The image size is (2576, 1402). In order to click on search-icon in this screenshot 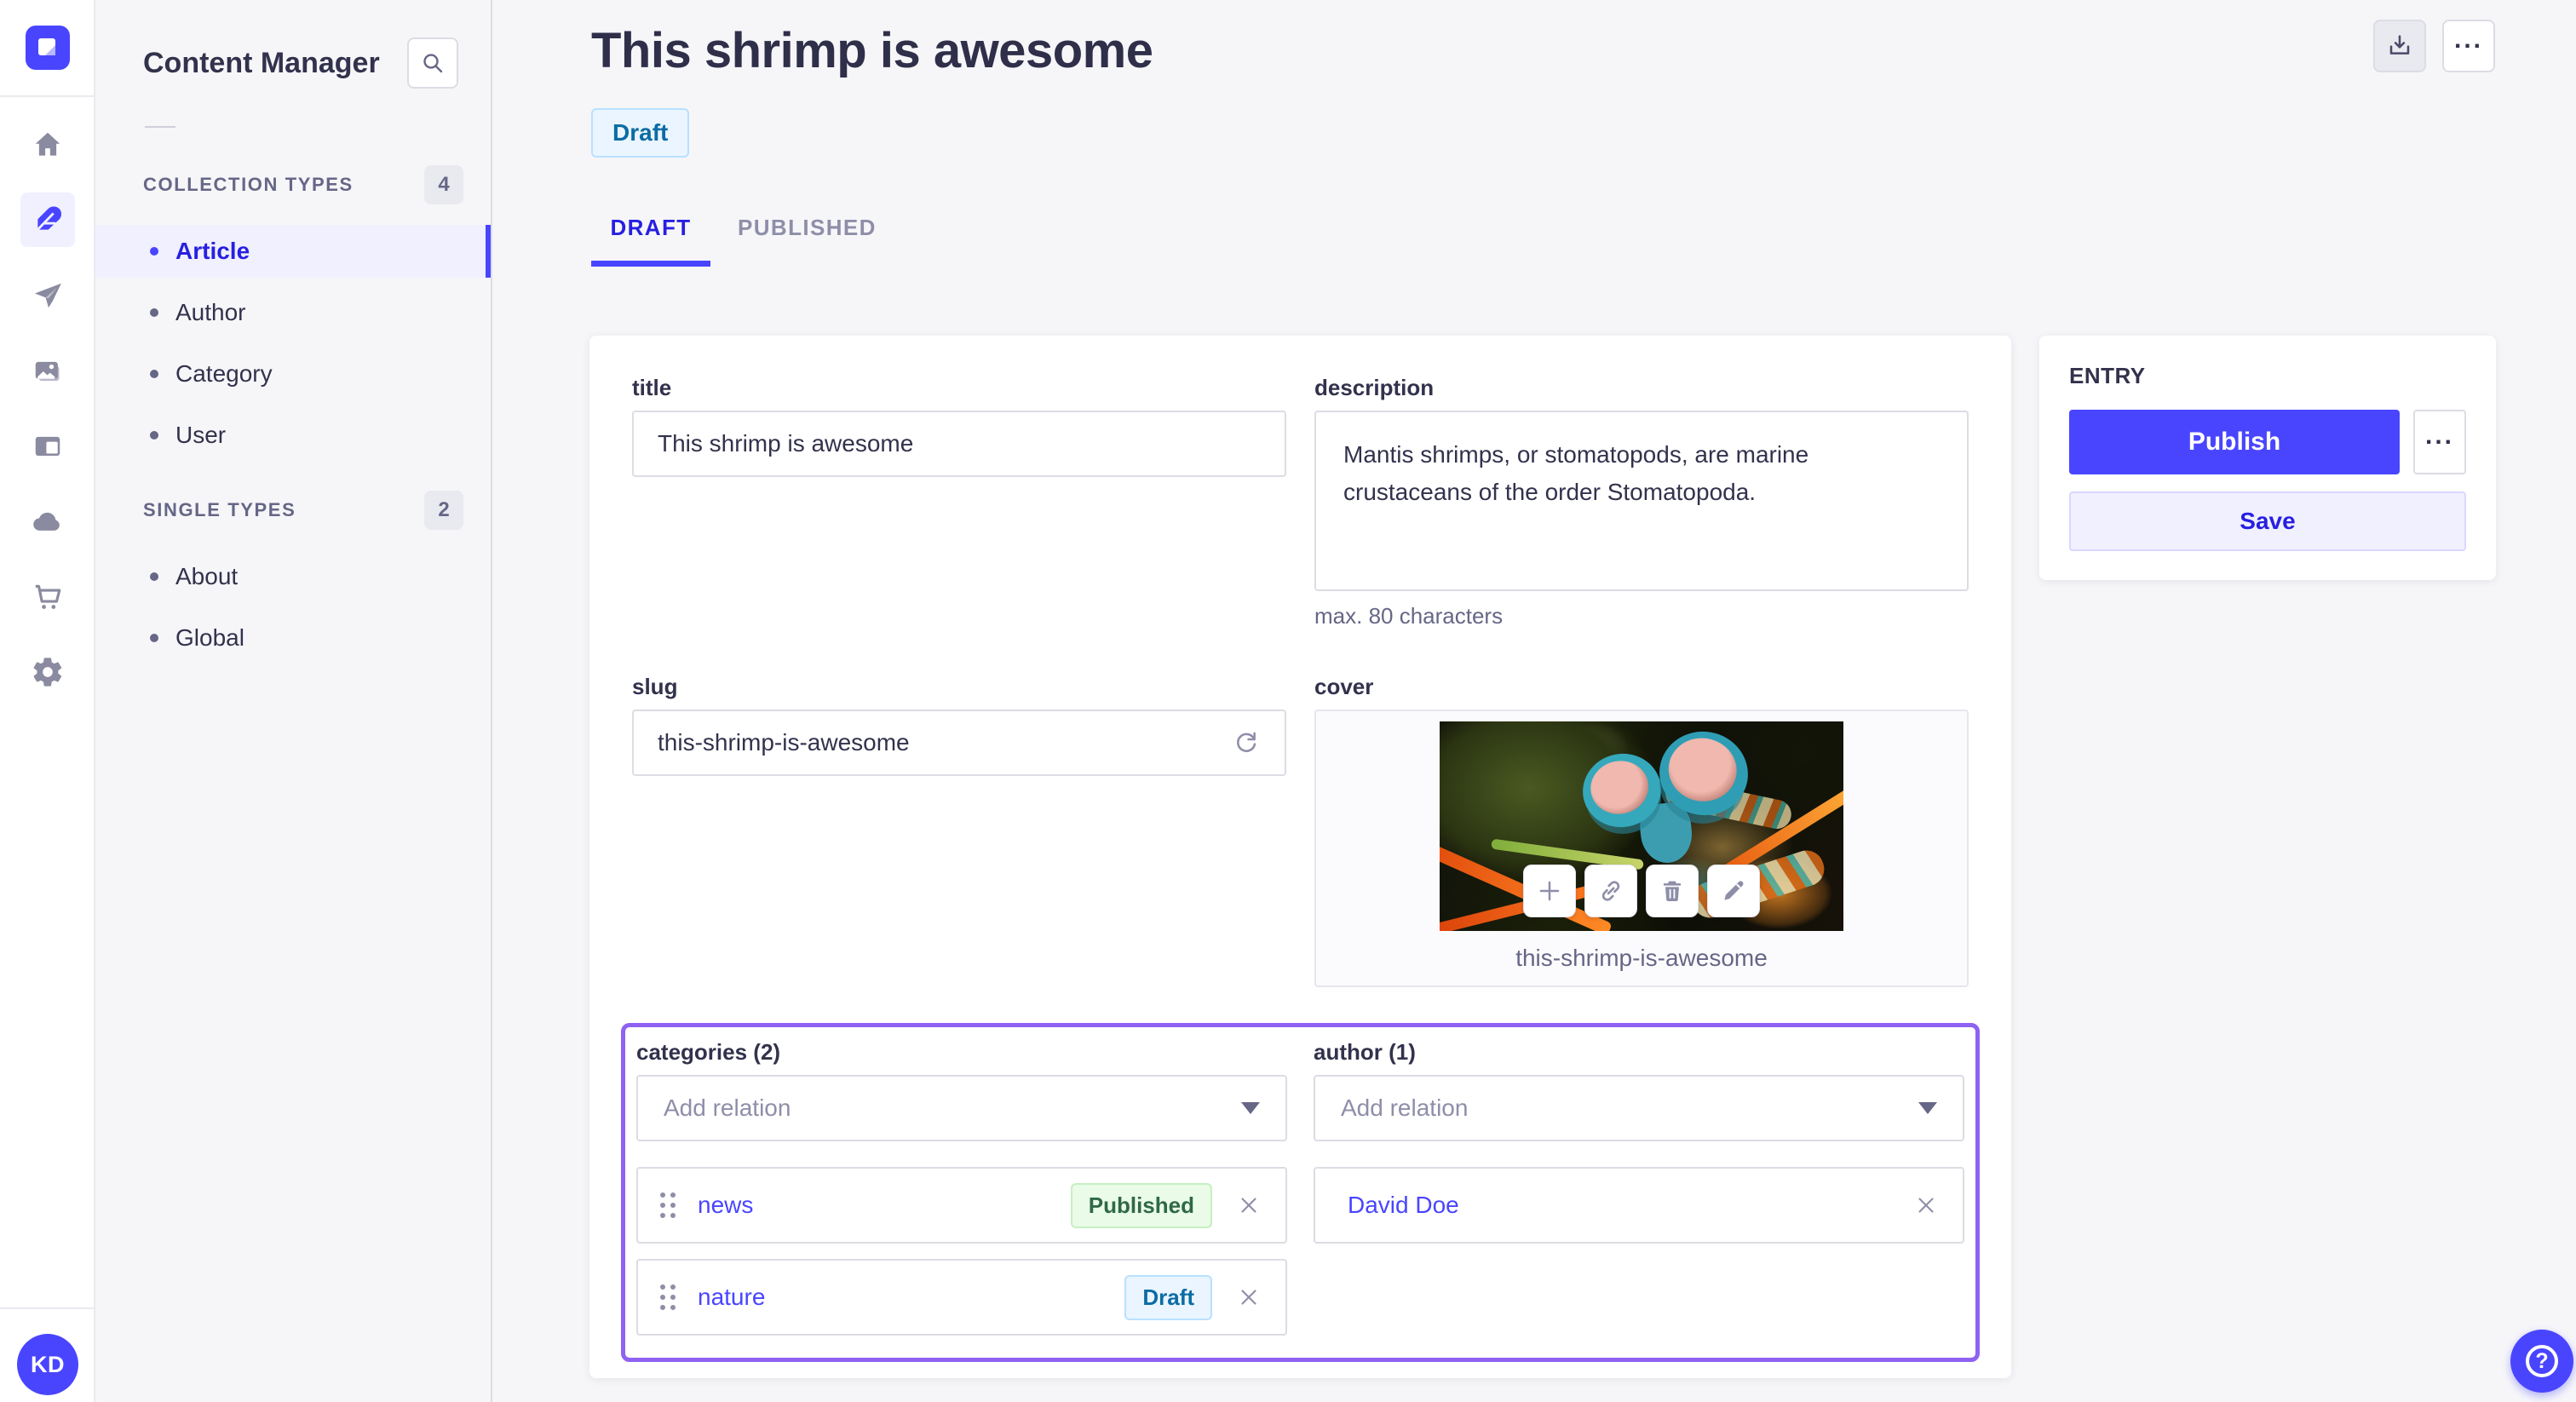, I will do `click(433, 64)`.